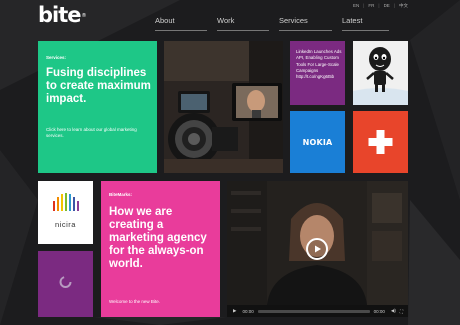 The height and width of the screenshot is (325, 460). I want to click on volume-icon: ◀), so click(393, 311).